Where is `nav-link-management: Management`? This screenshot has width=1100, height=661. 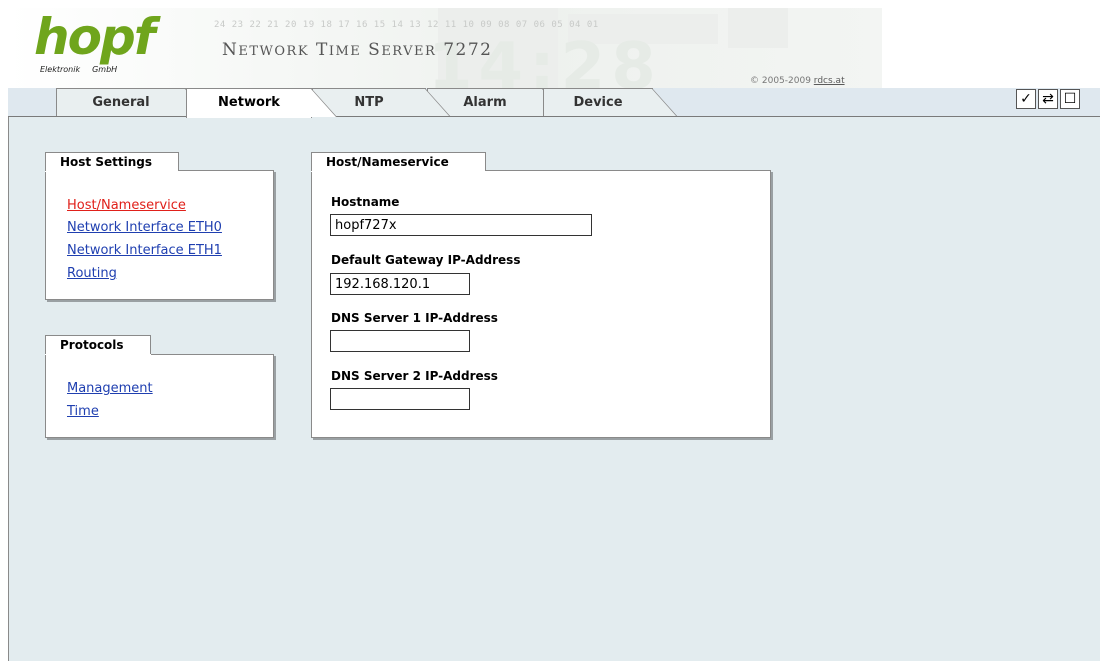 nav-link-management: Management is located at coordinates (110, 388).